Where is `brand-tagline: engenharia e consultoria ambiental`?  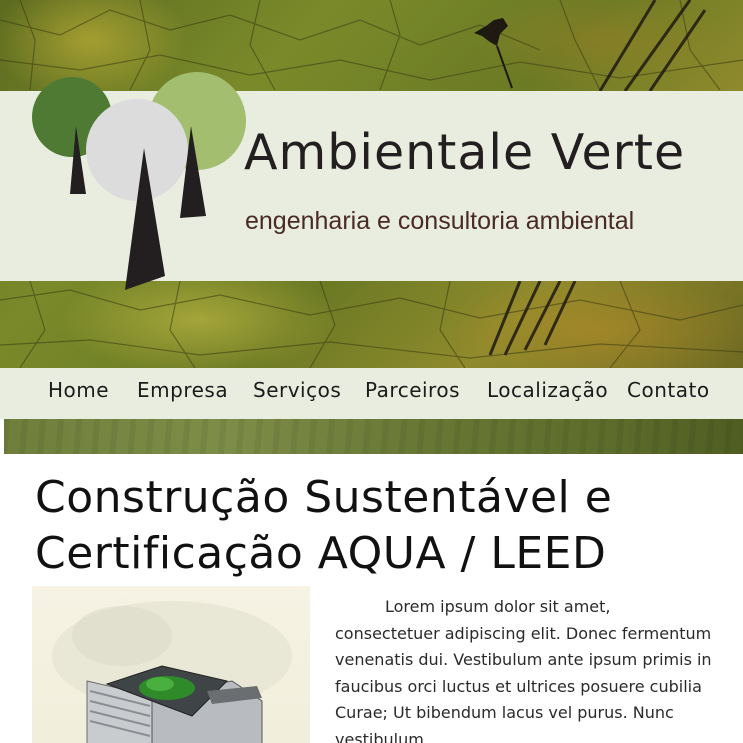
brand-tagline: engenharia e consultoria ambiental is located at coordinates (440, 221).